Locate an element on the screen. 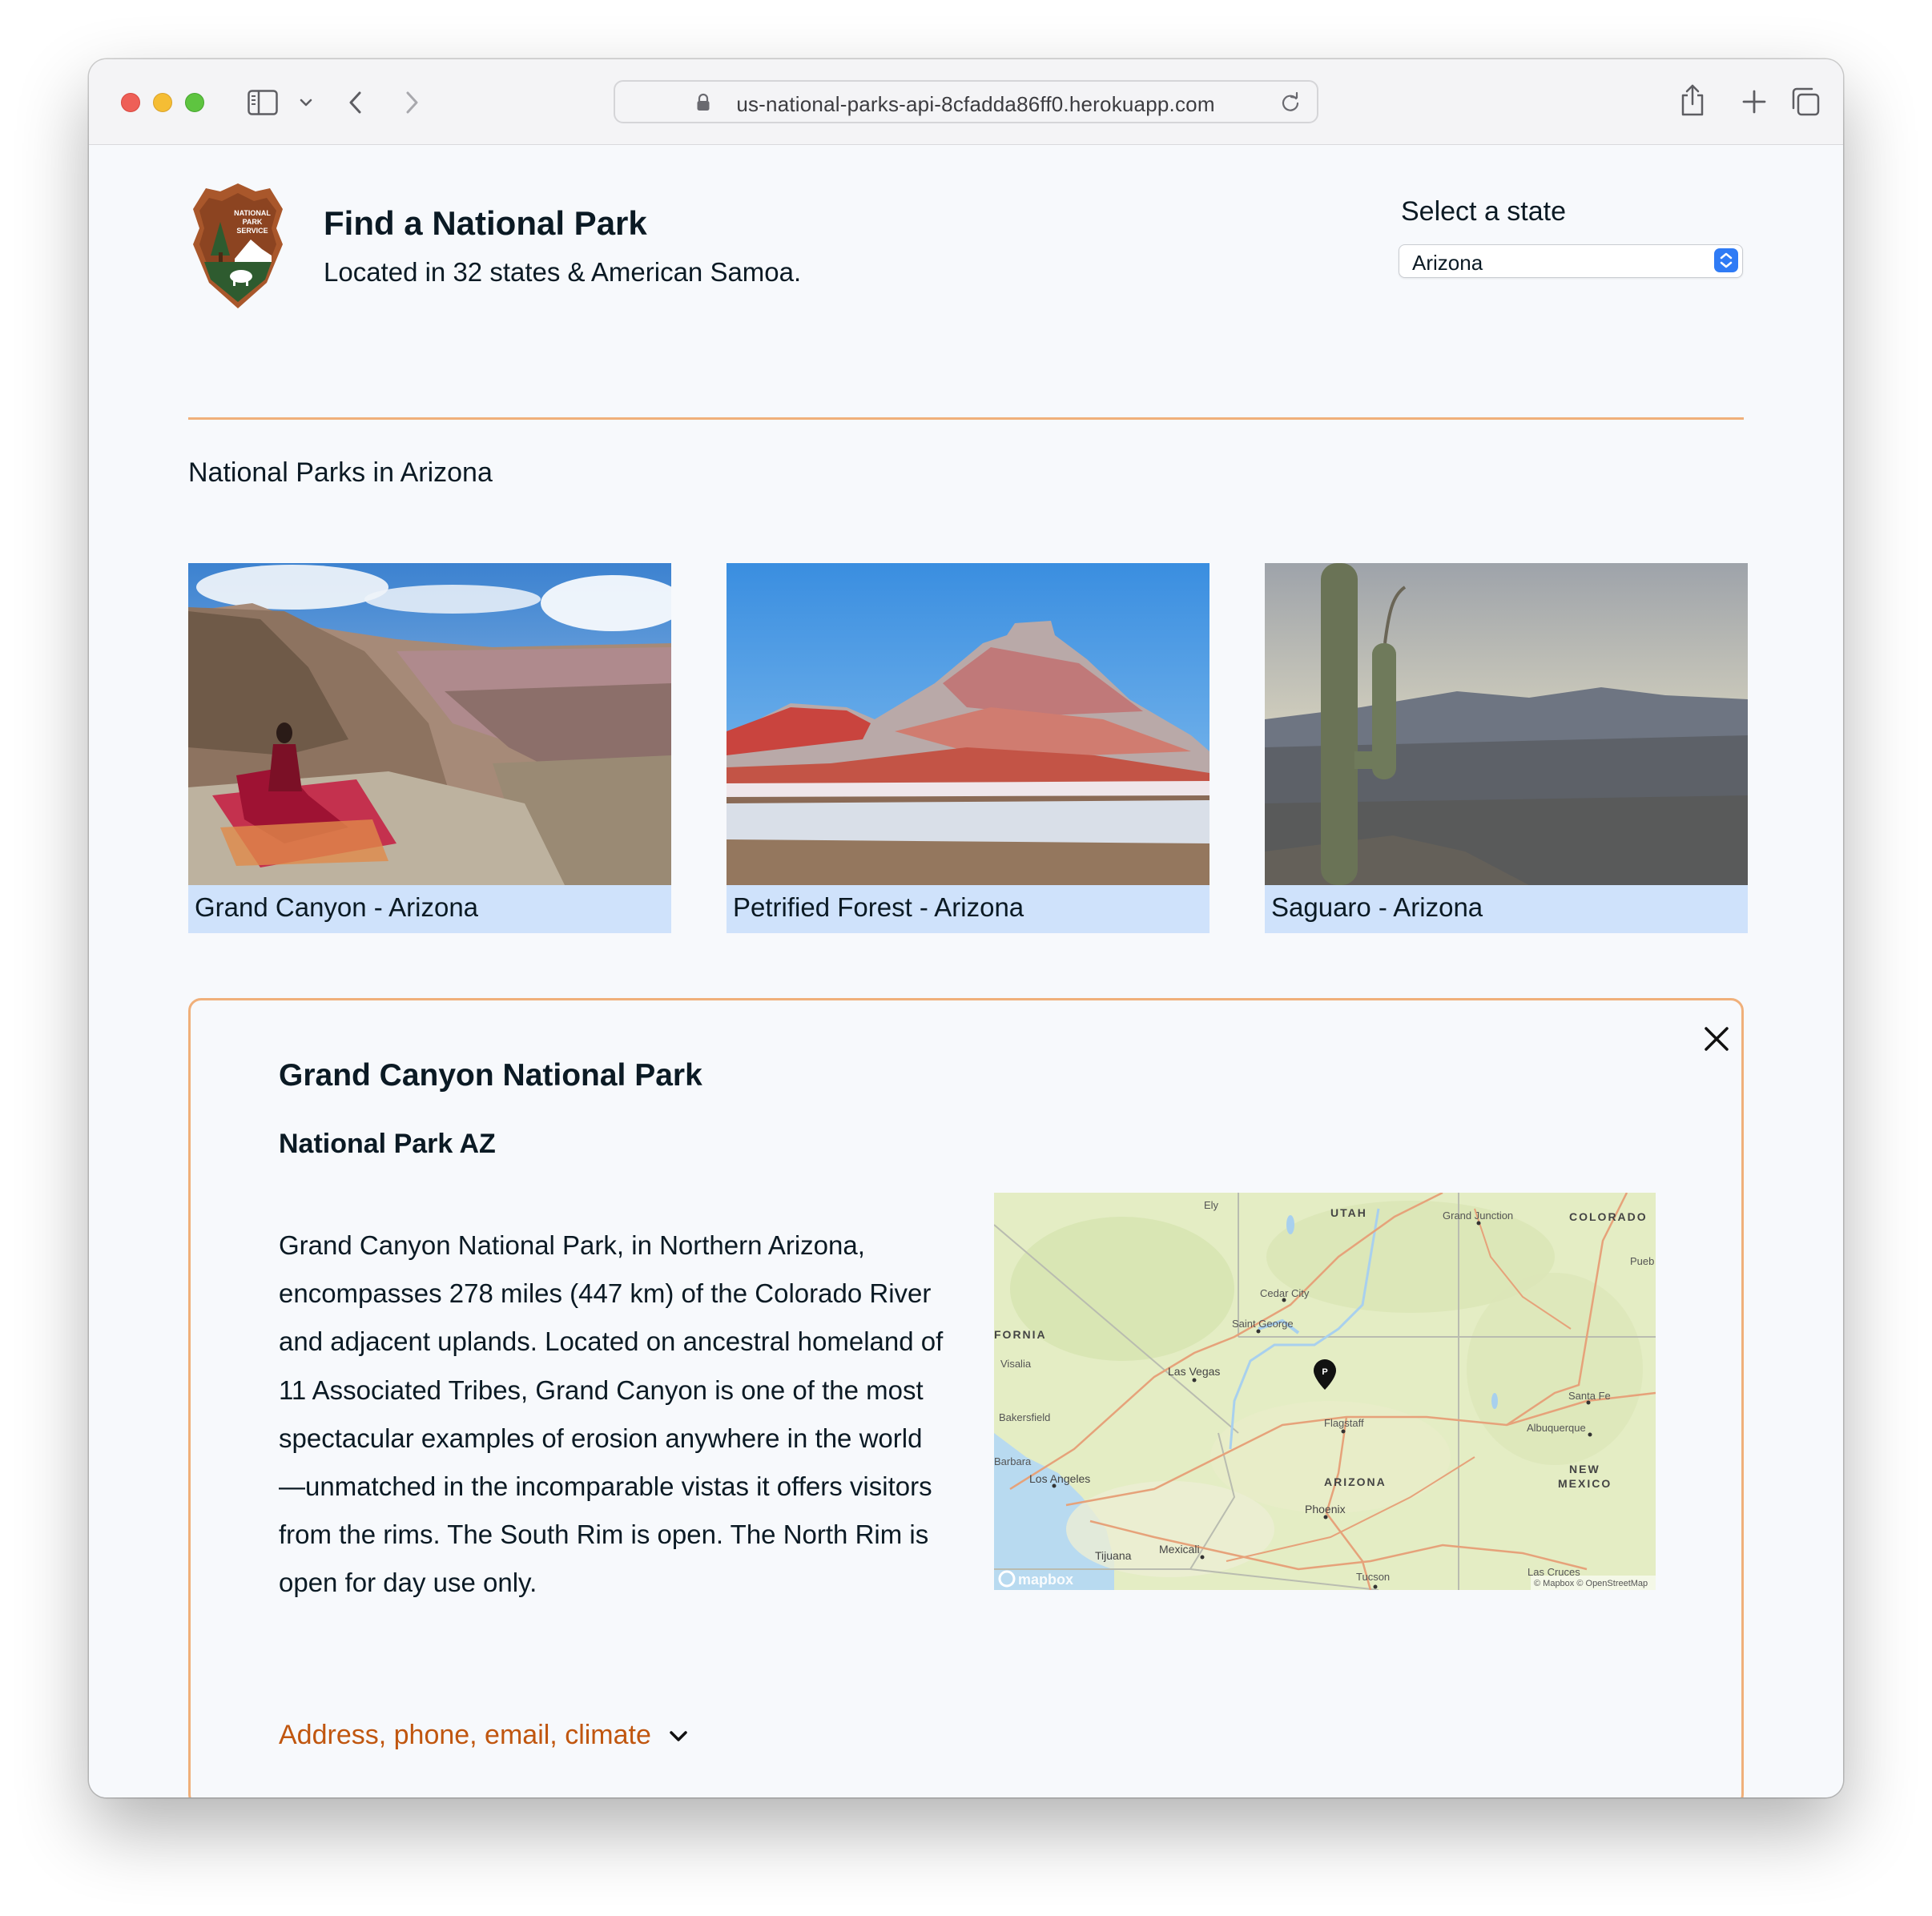  parks-section-heading: National Parks in Arizona is located at coordinates (340, 472).